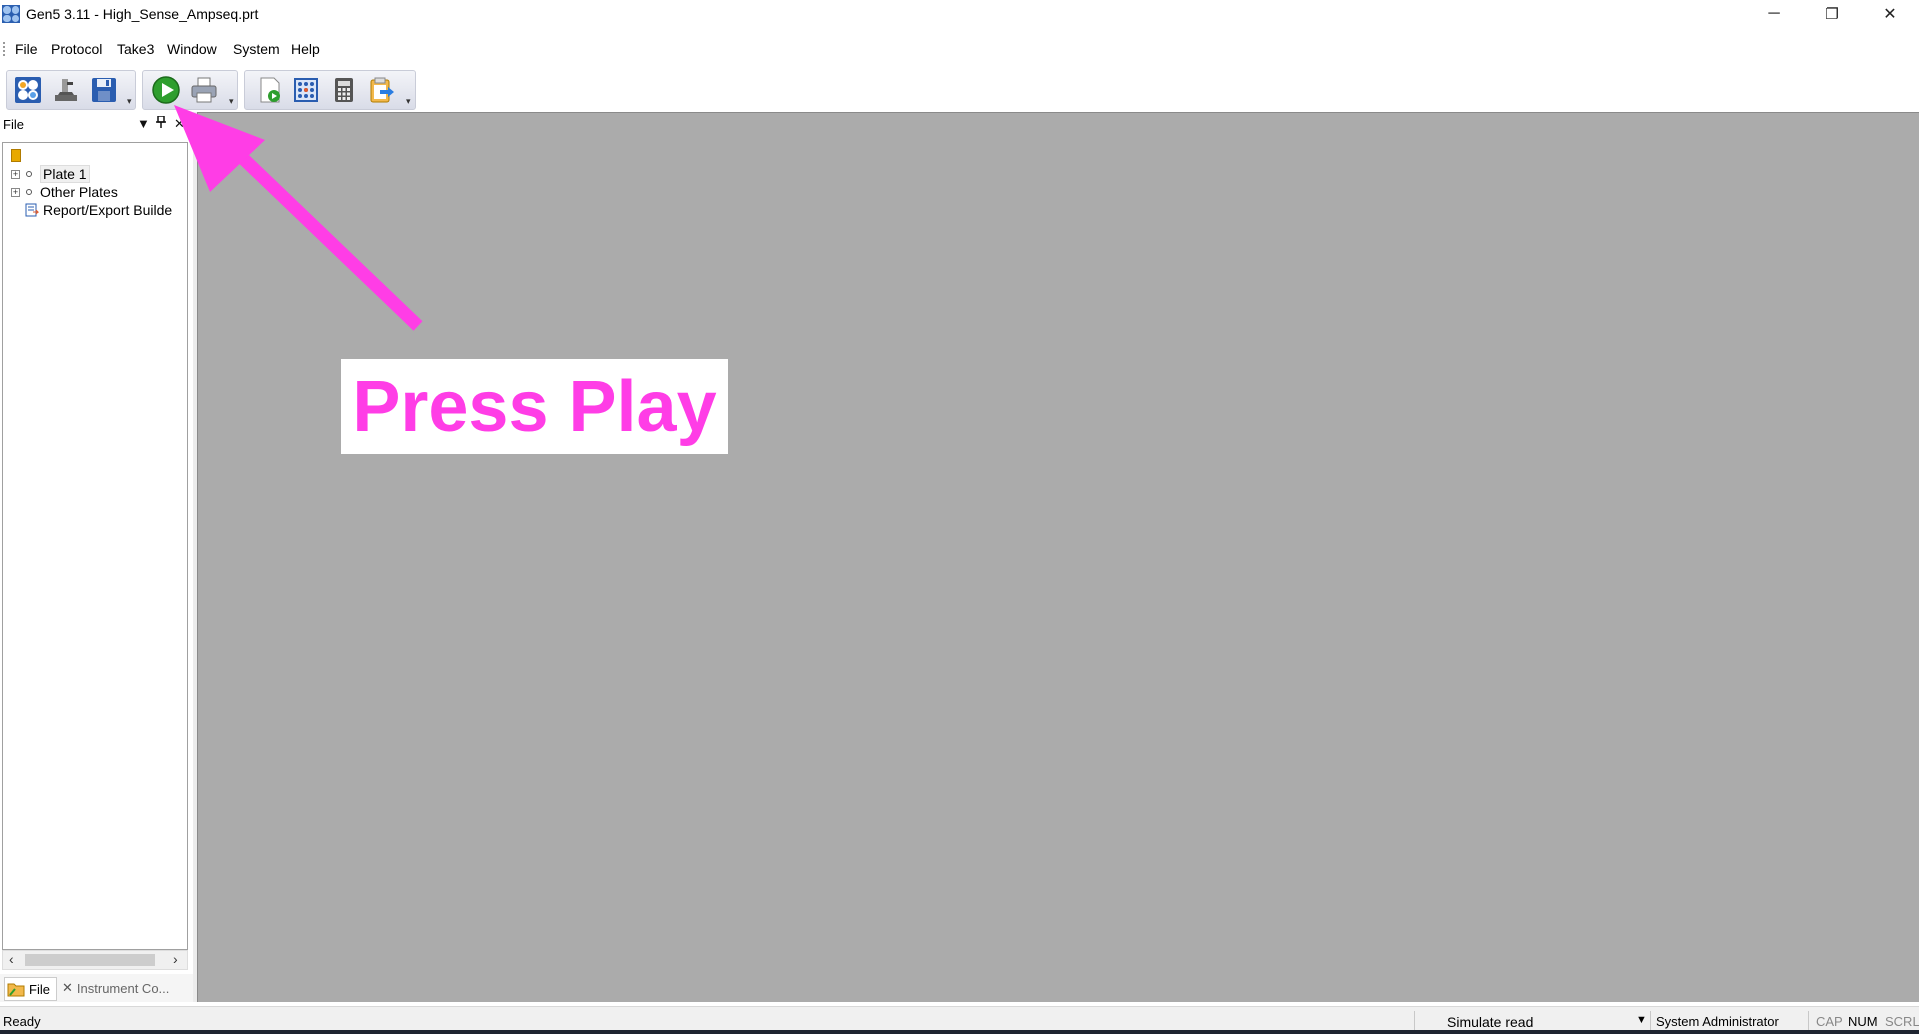 The width and height of the screenshot is (1919, 1034). I want to click on menu-take3: Take3, so click(135, 49).